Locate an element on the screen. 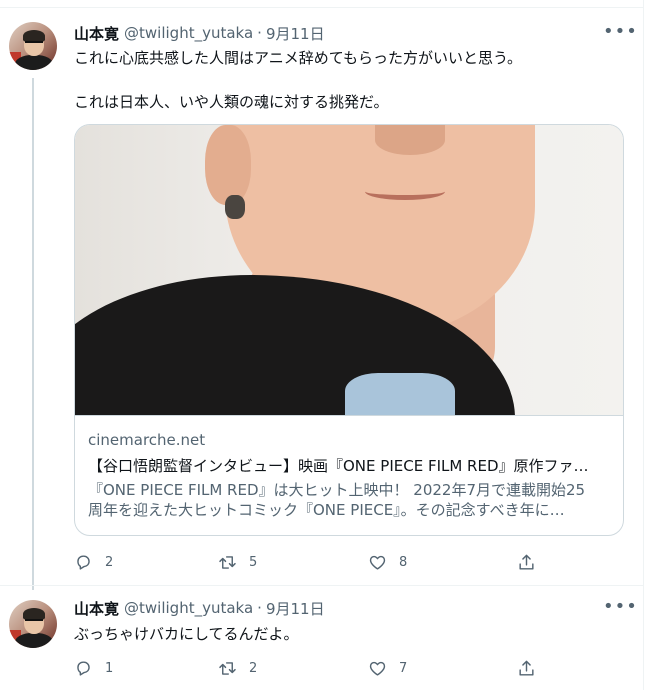 The image size is (650, 690). tweet-text-line: これに心底共感した人間はアニメ辞めてもらった方がいいと思う。 is located at coordinates (298, 58).